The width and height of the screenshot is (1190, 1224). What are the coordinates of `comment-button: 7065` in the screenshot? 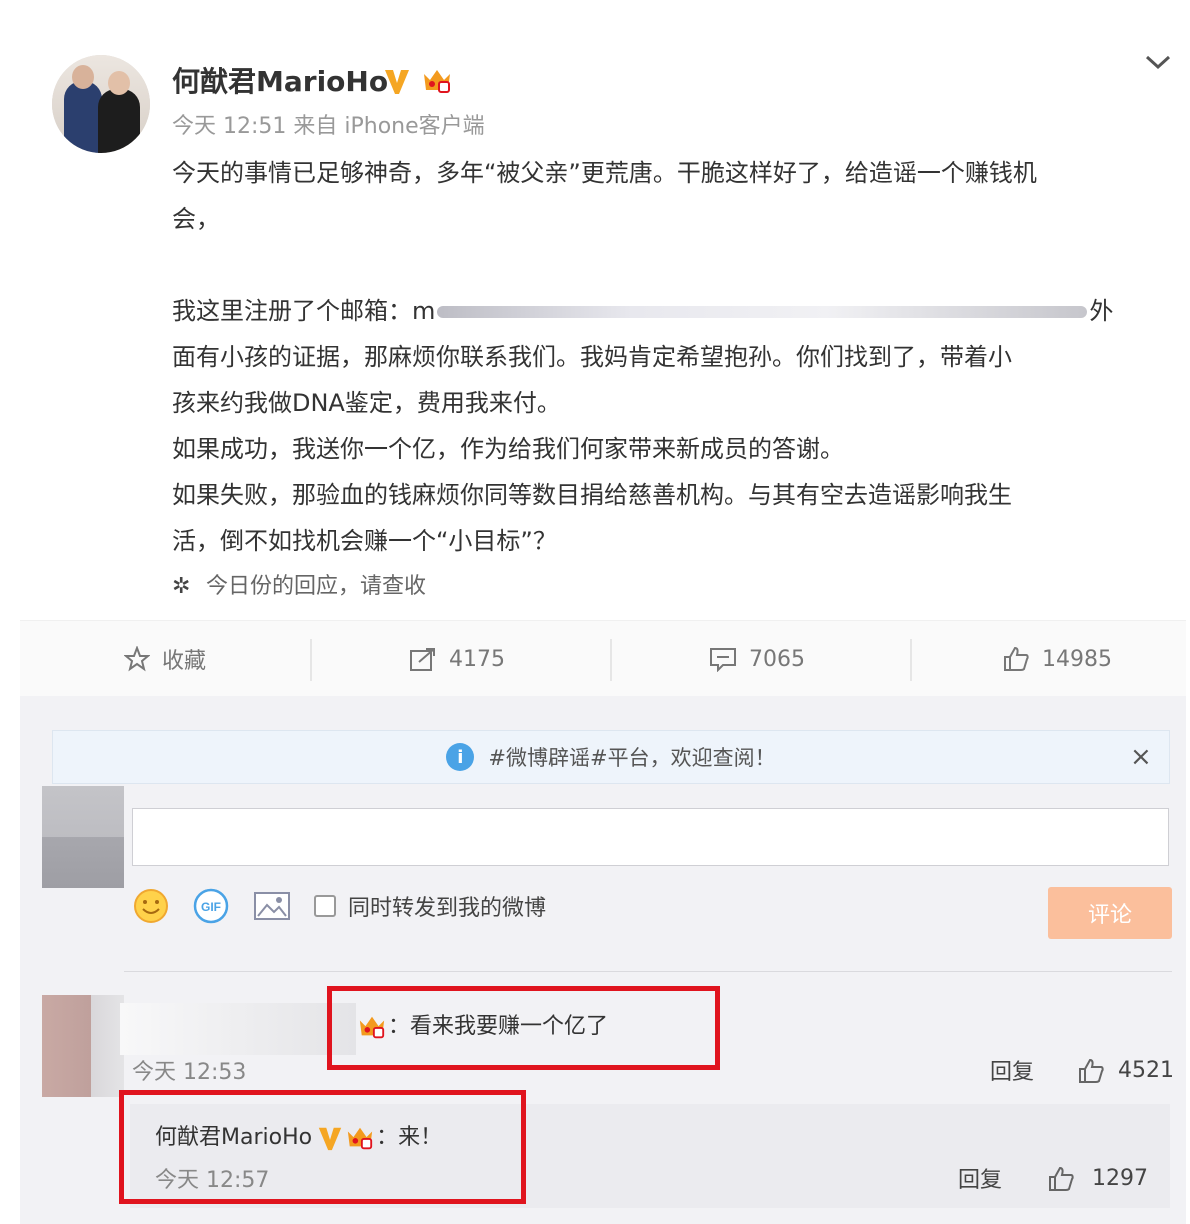 It's located at (757, 659).